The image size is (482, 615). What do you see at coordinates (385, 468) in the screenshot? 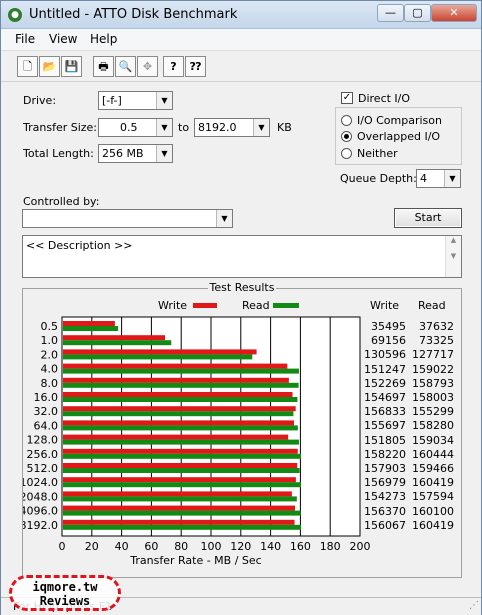
I see `write-value: 157903` at bounding box center [385, 468].